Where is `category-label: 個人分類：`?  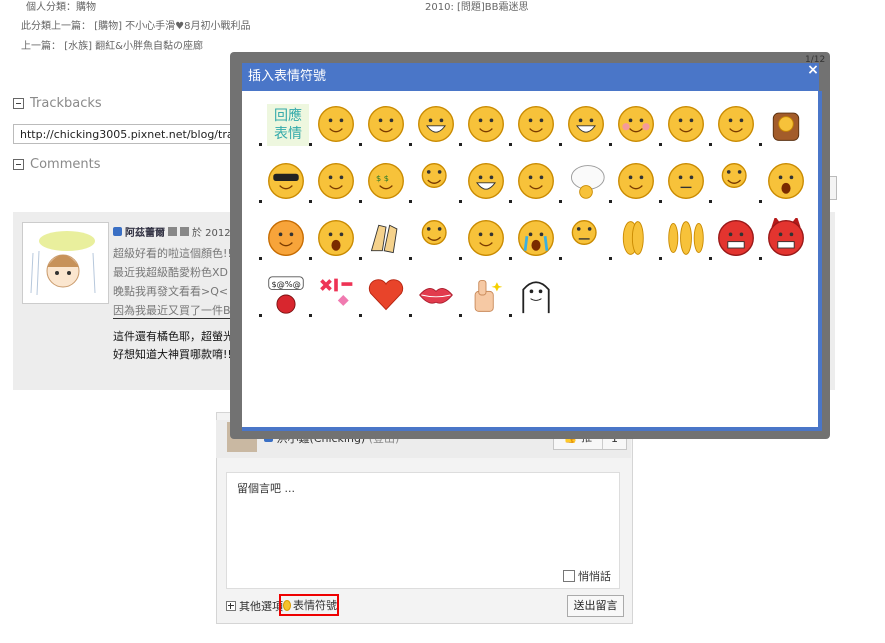 category-label: 個人分類： is located at coordinates (51, 7).